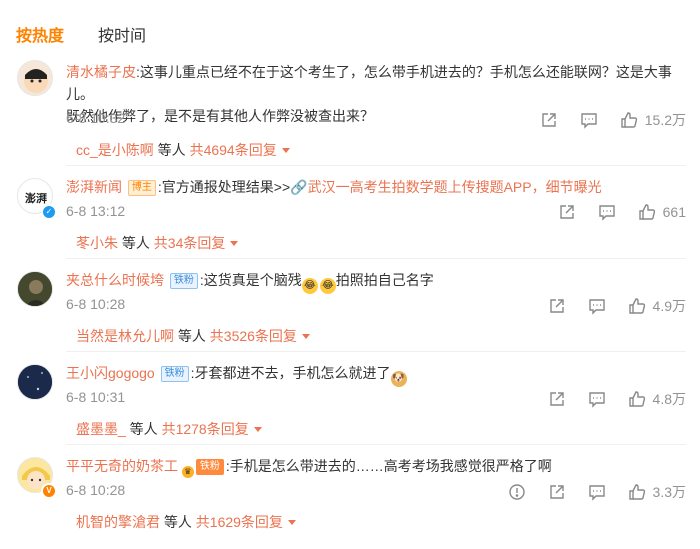 This screenshot has height=549, width=700. I want to click on comment-username: 平平无奇的奶茶工, so click(122, 466).